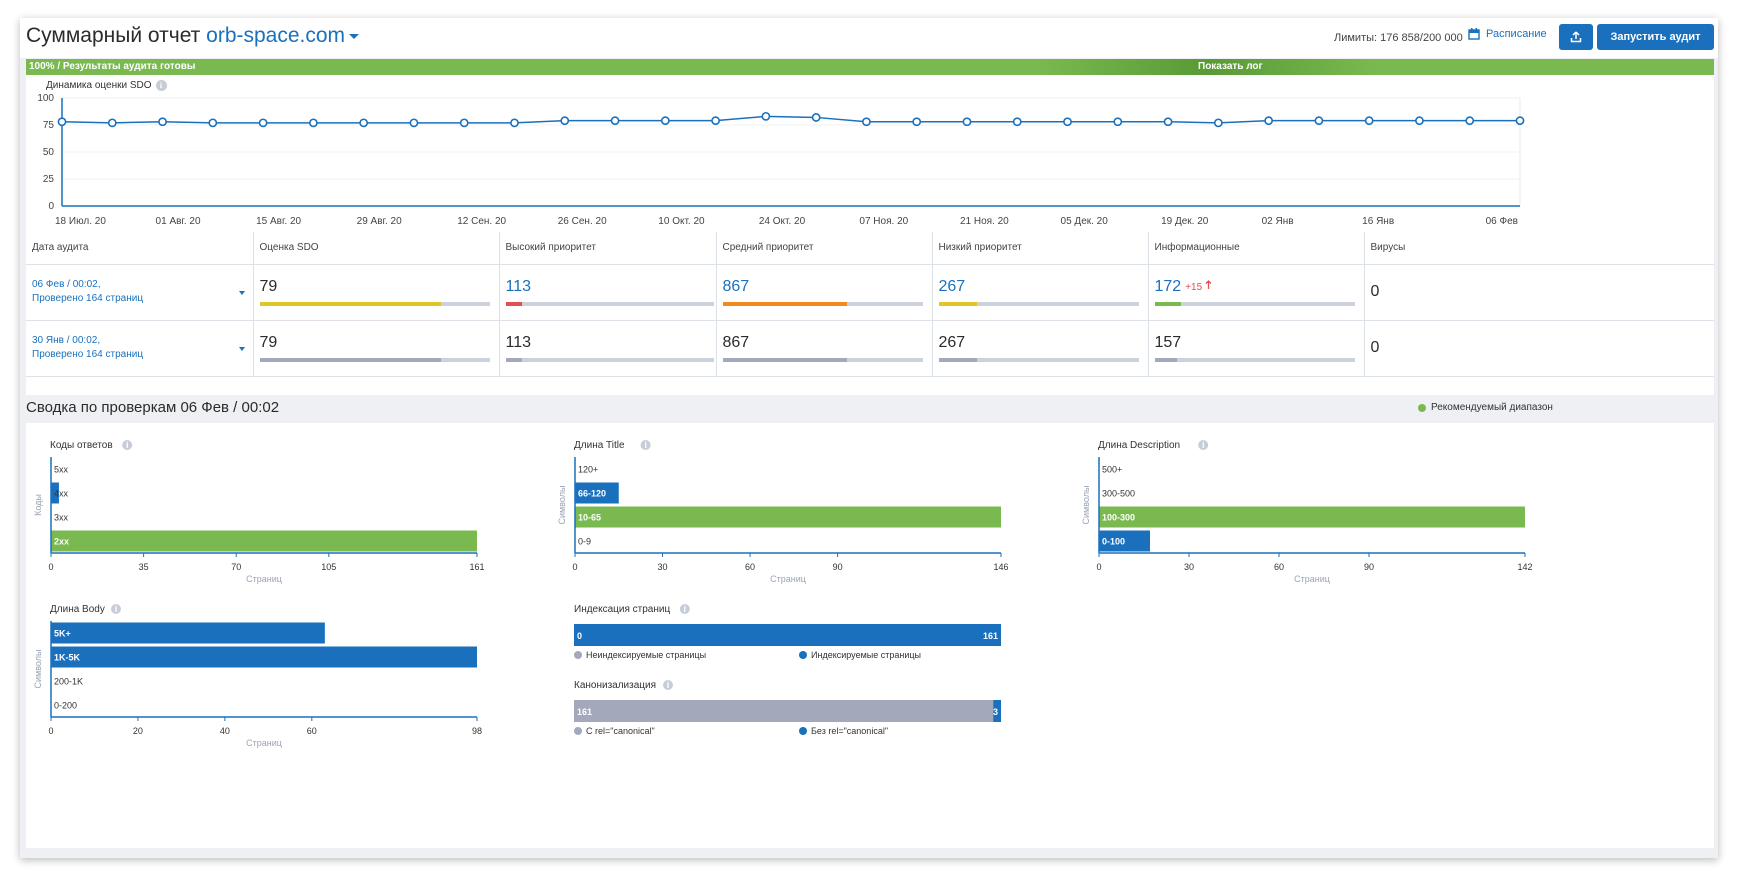 The image size is (1738, 875). I want to click on arrow-up-icon, so click(1208, 284).